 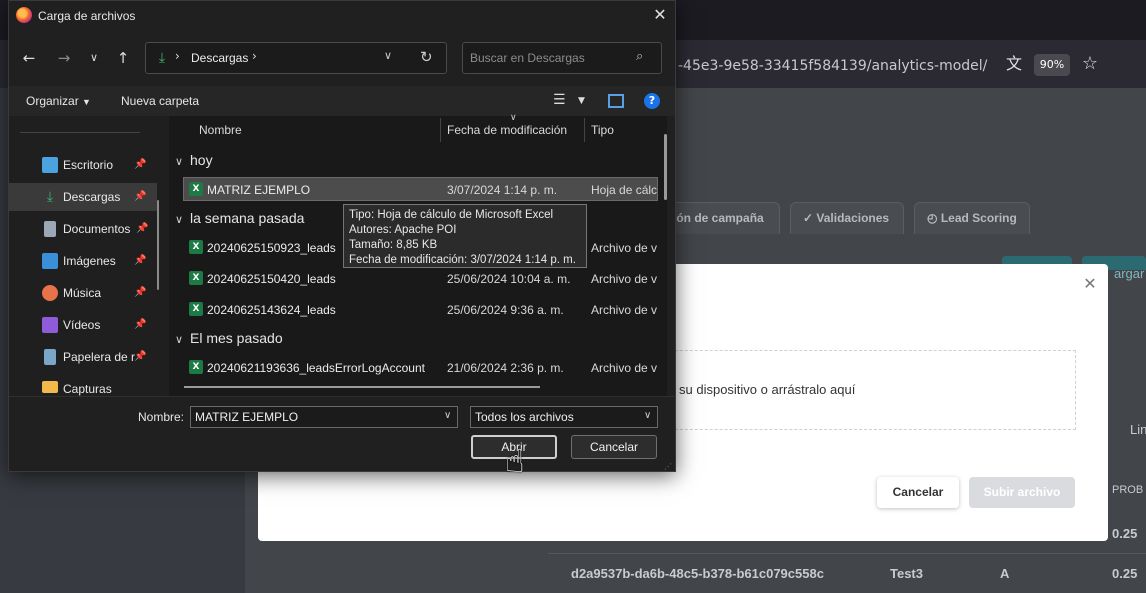 What do you see at coordinates (88, 165) in the screenshot?
I see `sidebar-item-label: Escritorio` at bounding box center [88, 165].